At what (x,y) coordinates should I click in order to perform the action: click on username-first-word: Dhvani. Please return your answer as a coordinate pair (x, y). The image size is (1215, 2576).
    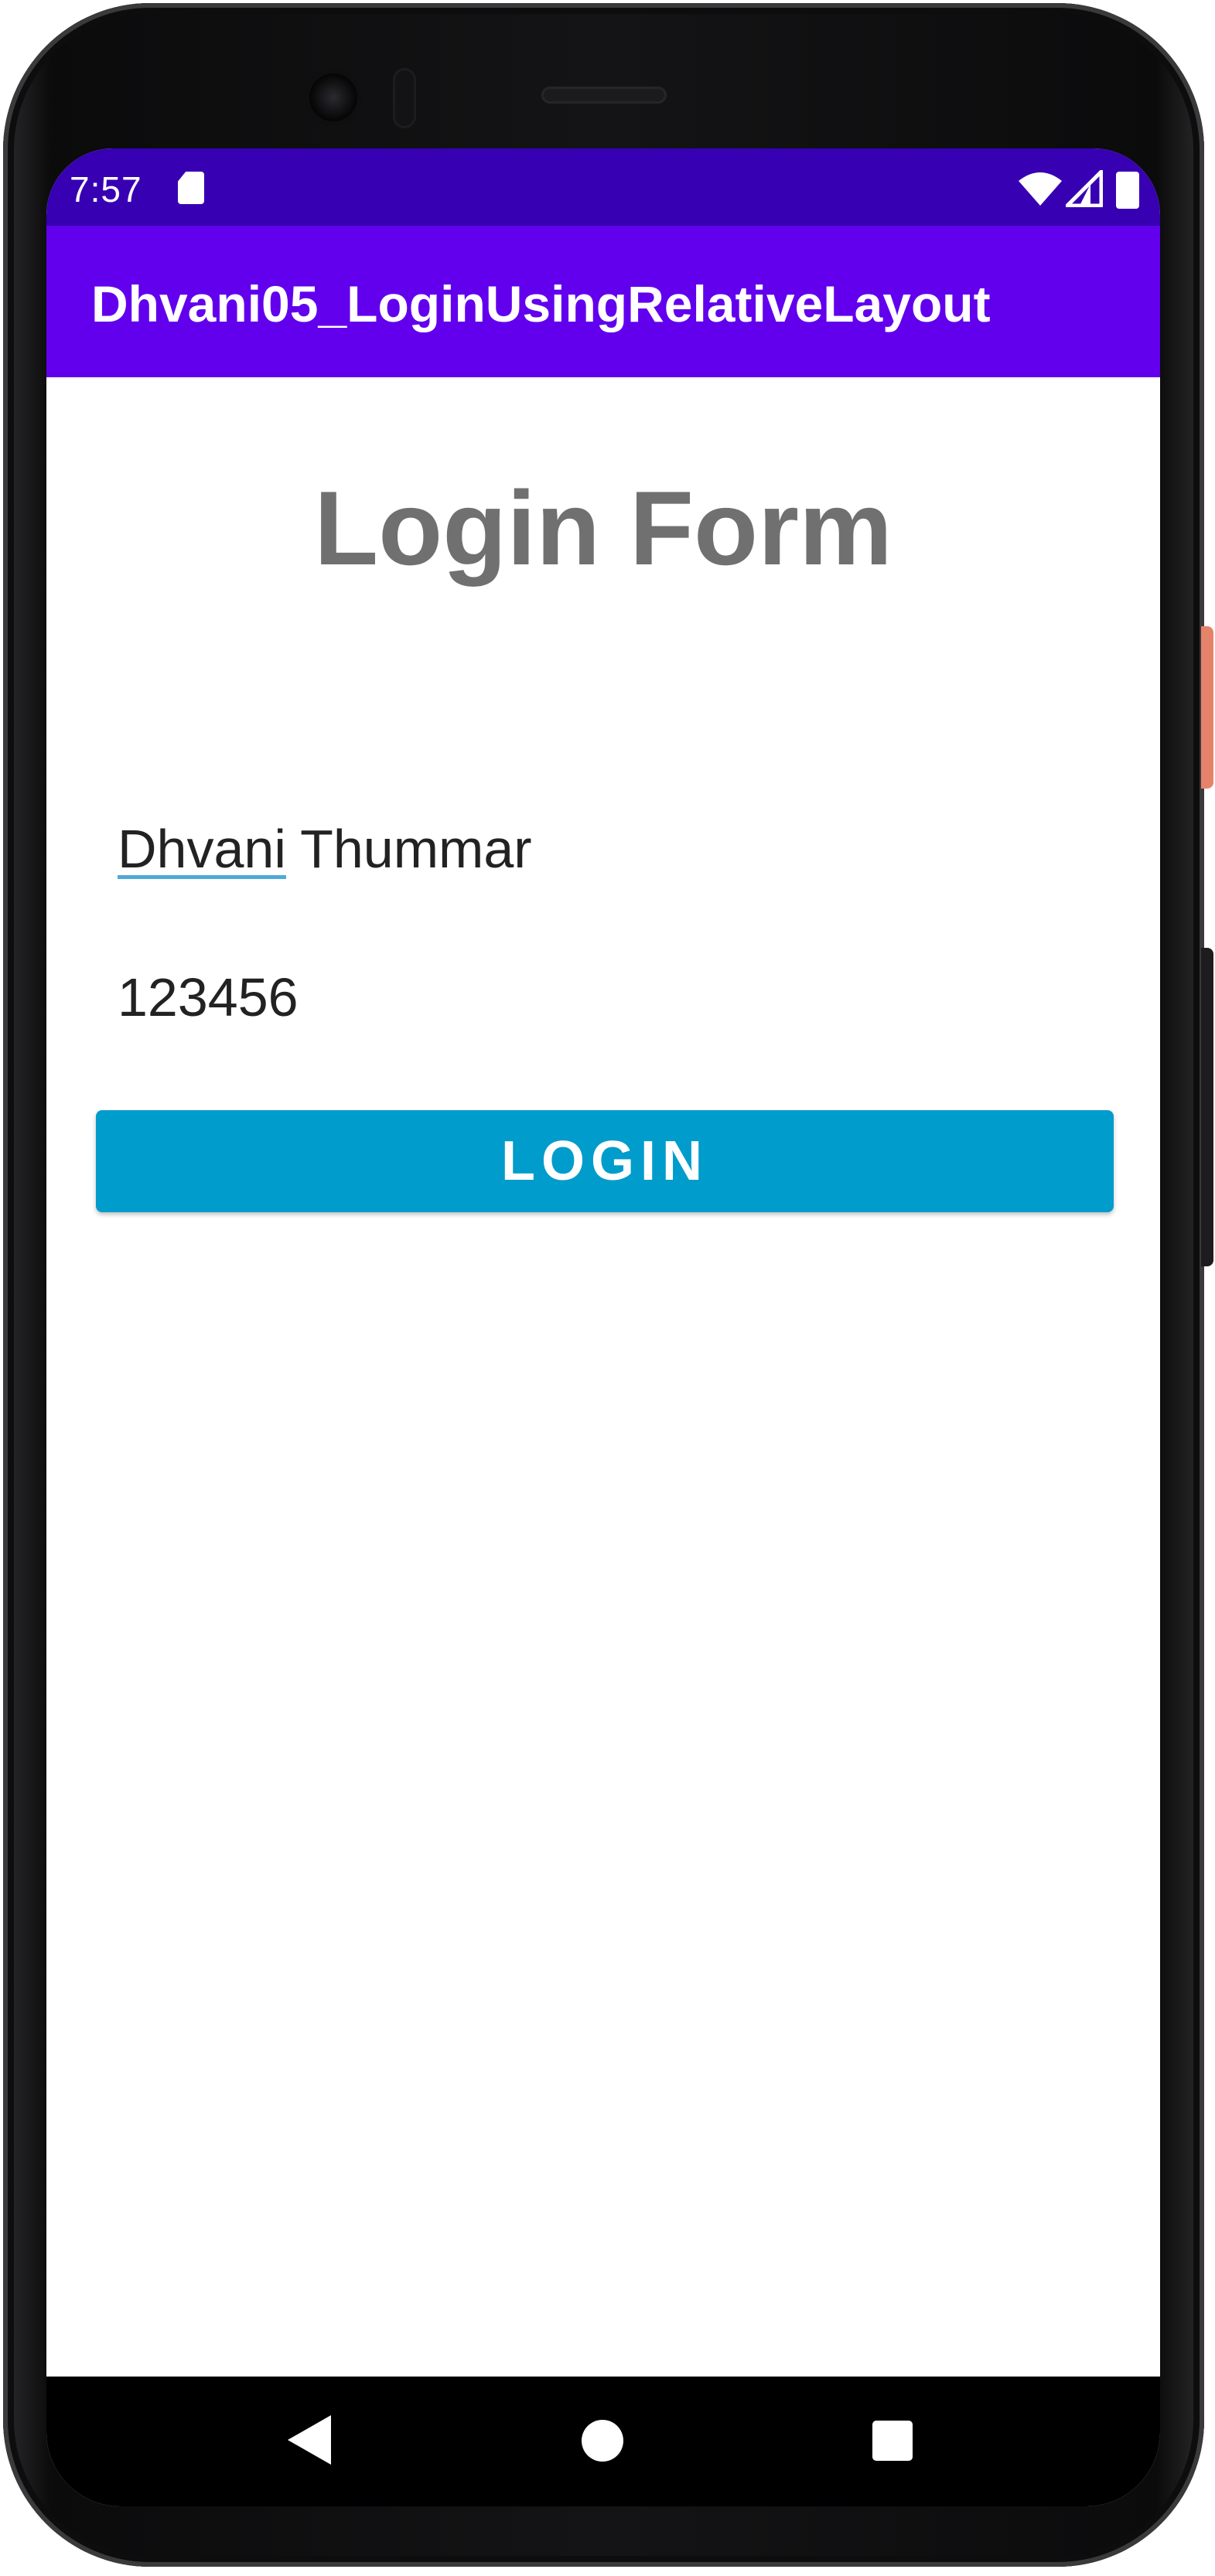
    Looking at the image, I should click on (202, 849).